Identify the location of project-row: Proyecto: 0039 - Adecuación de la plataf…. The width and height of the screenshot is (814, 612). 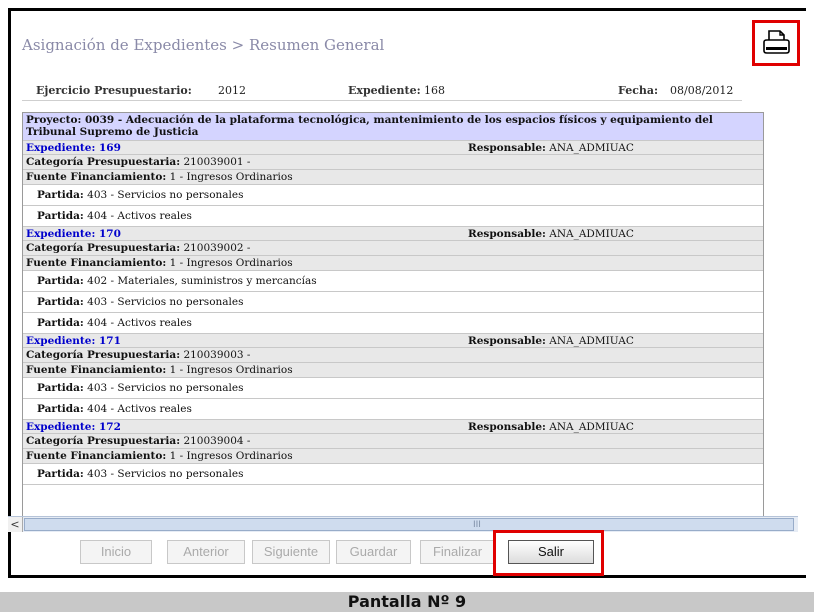
(393, 127).